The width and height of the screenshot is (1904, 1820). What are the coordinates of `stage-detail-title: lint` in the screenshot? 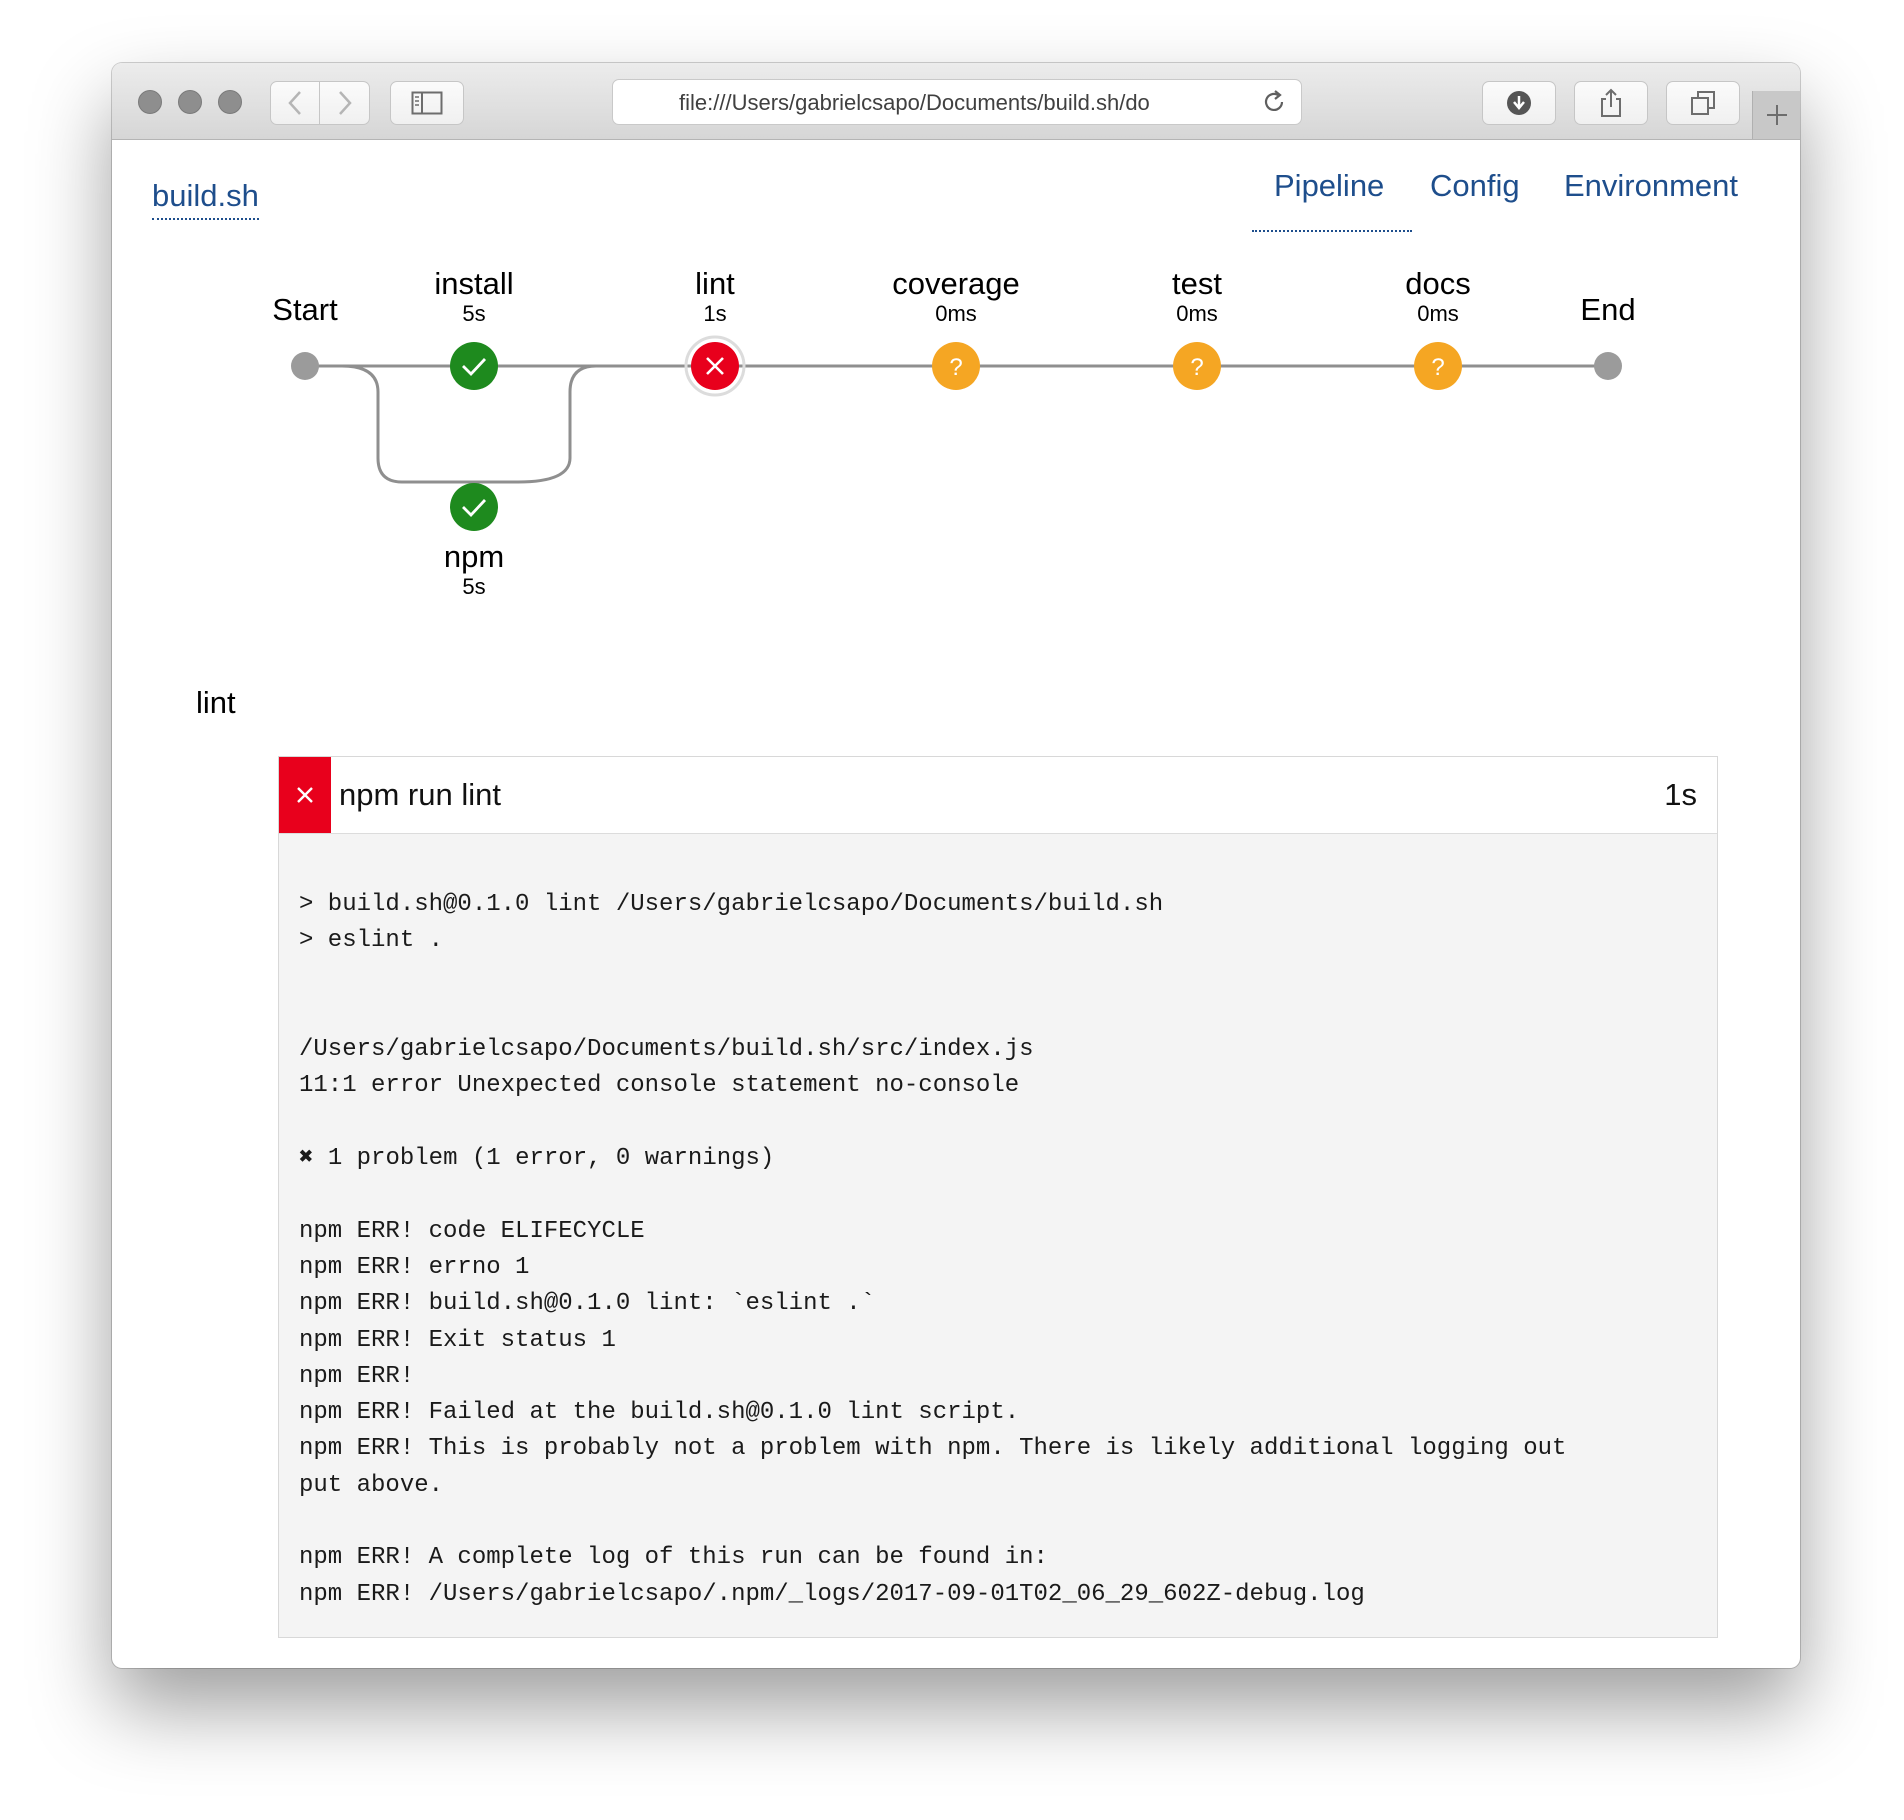 It's located at (216, 702).